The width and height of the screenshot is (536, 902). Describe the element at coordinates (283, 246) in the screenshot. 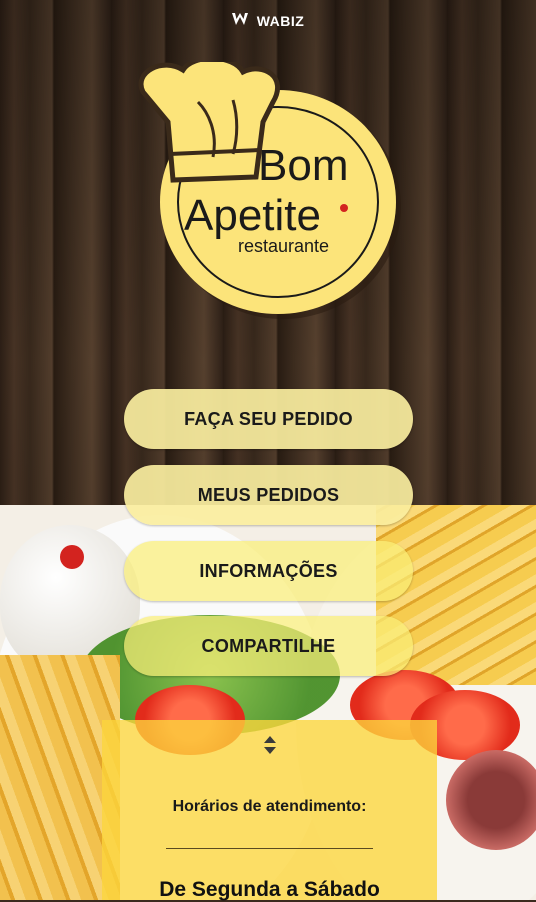

I see `logo-text-restaurante: restaurante` at that location.